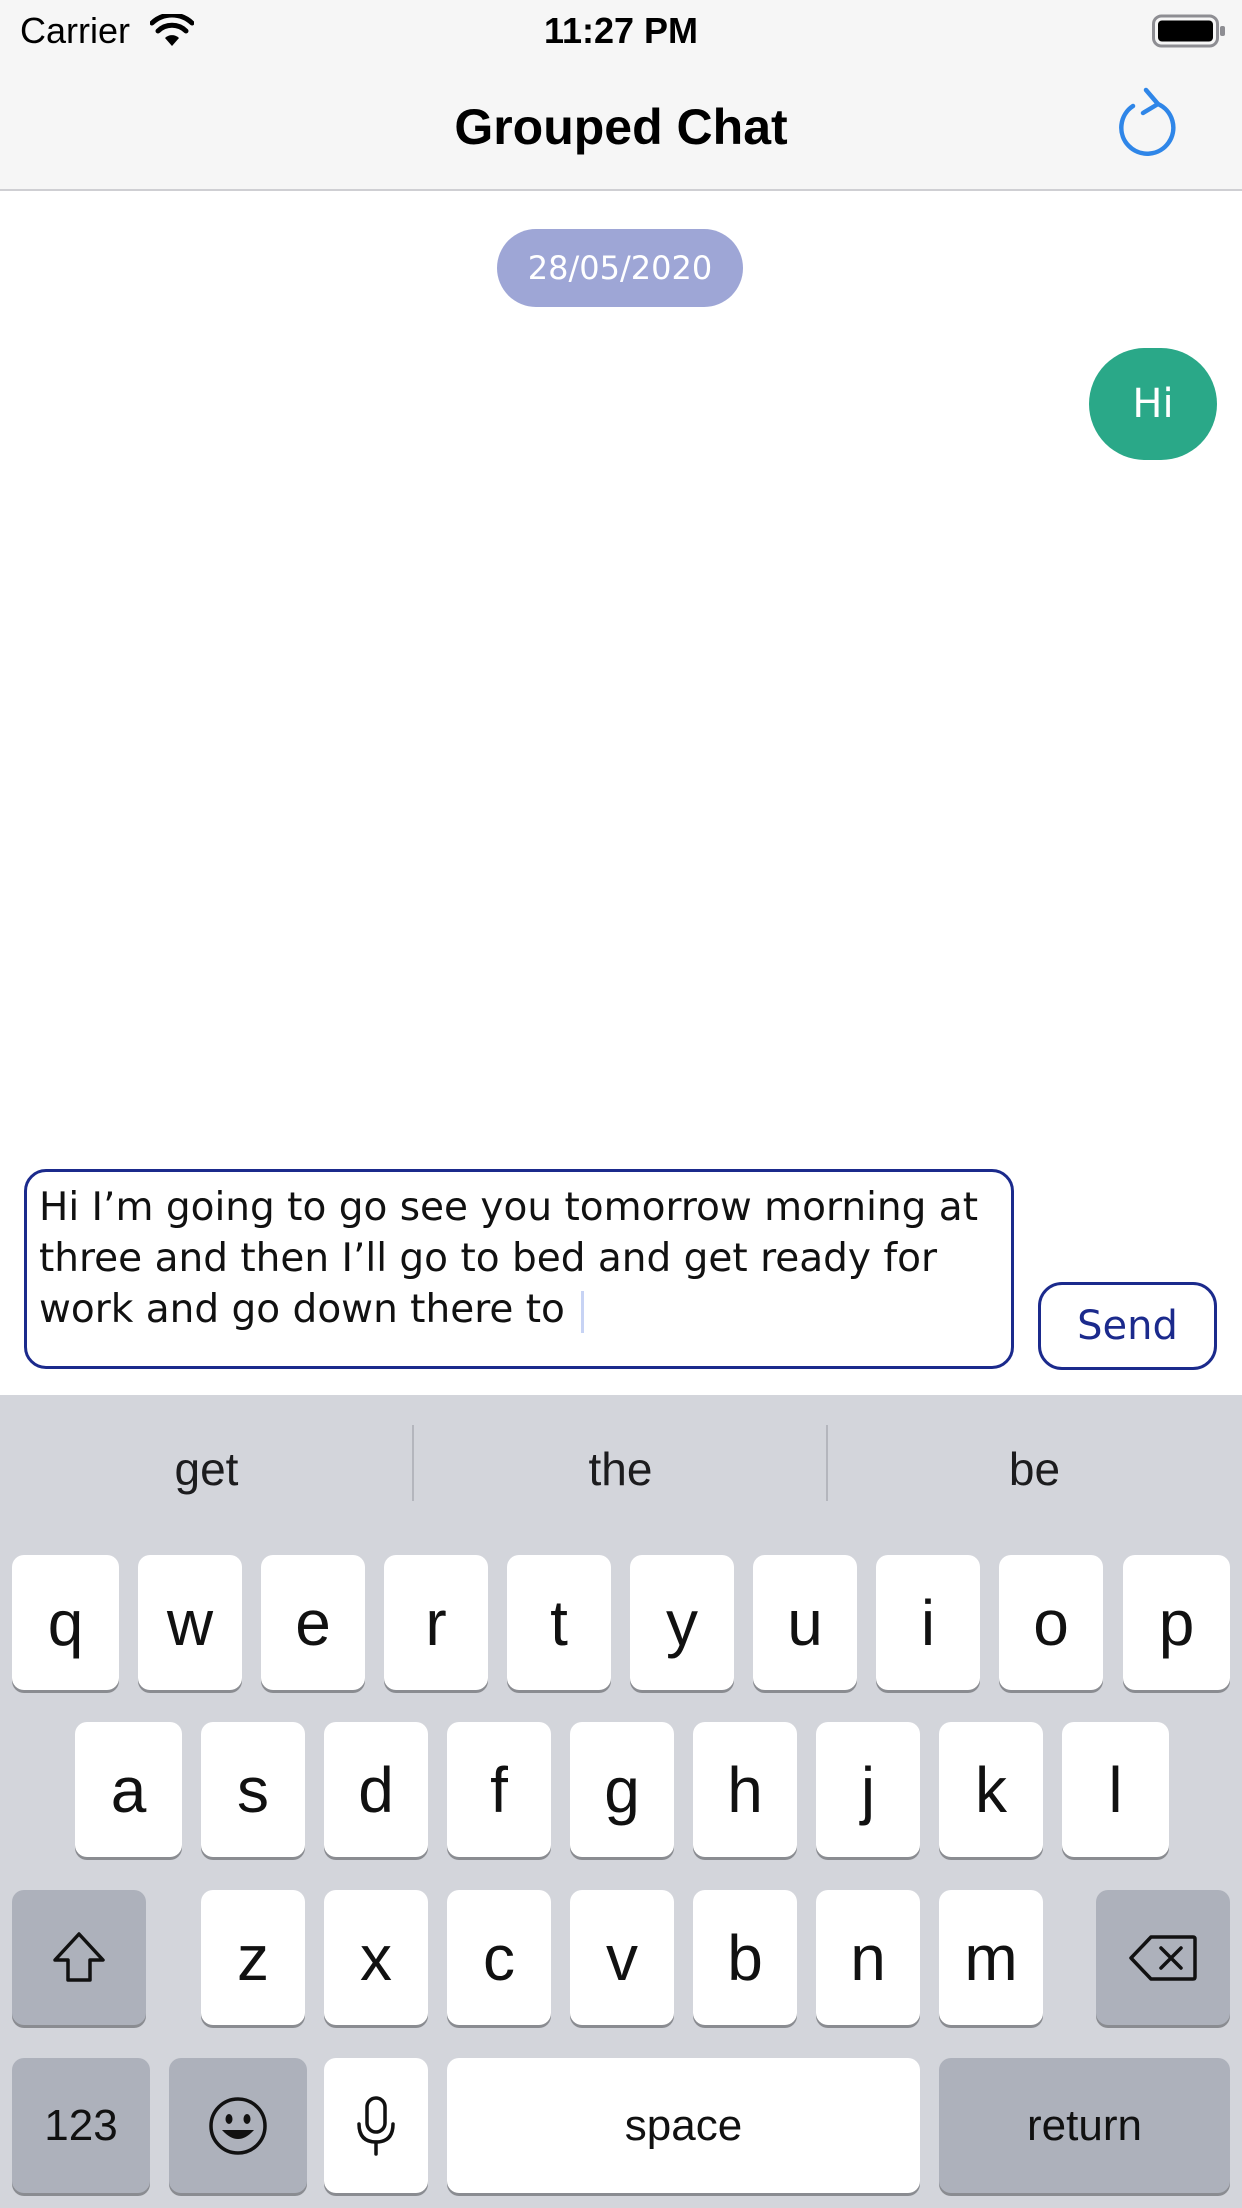  I want to click on space-key: space, so click(683, 2125).